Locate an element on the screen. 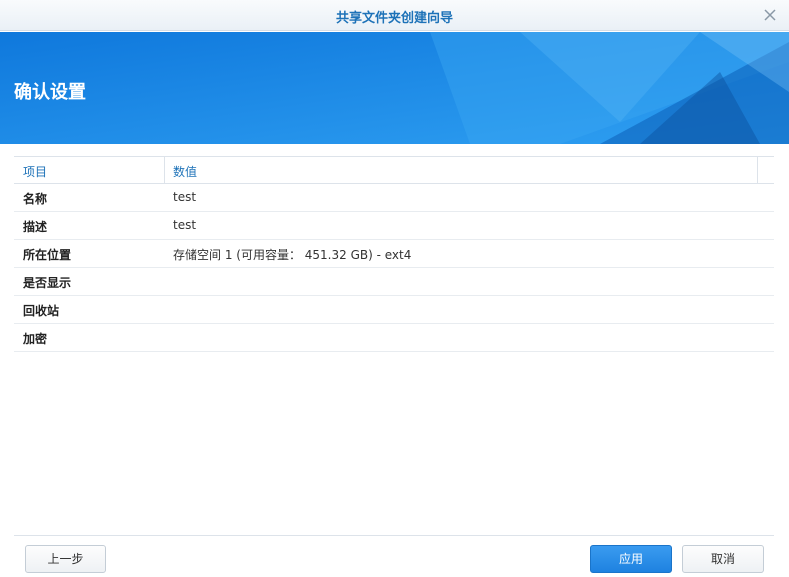 This screenshot has height=577, width=789. row-key: 加密 is located at coordinates (35, 339).